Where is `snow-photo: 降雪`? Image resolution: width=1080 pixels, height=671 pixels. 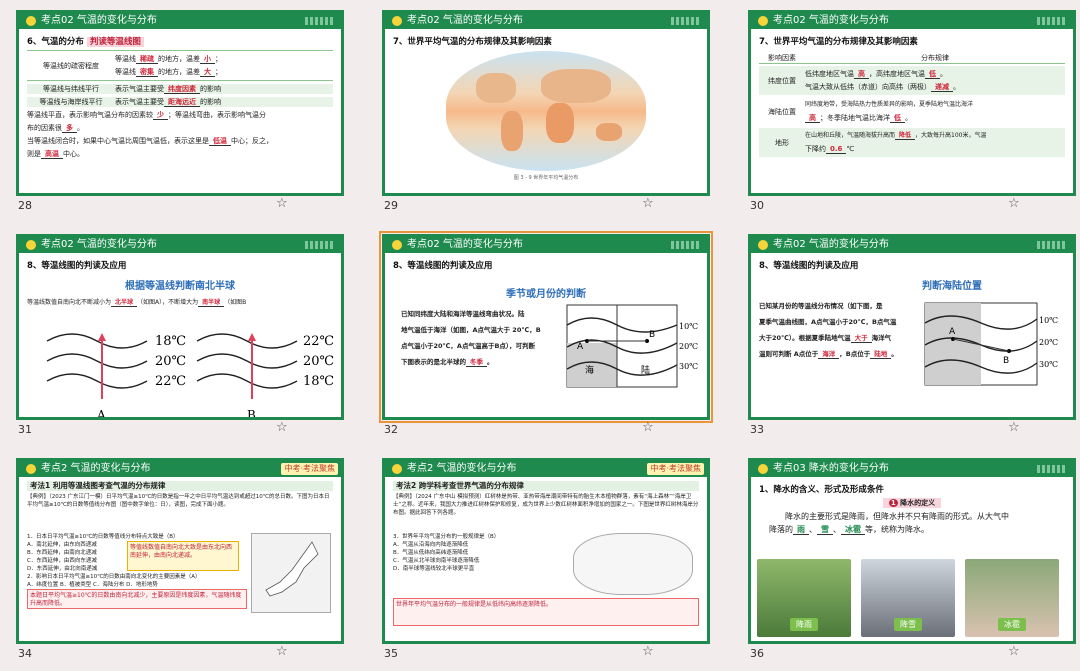
snow-photo: 降雪 is located at coordinates (908, 598).